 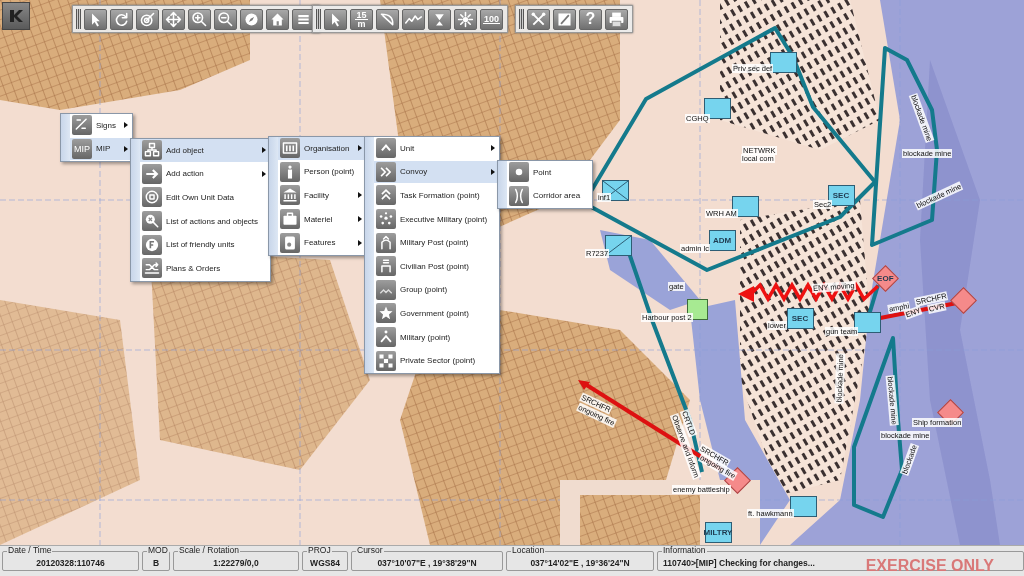 I want to click on person-icon, so click(x=290, y=171).